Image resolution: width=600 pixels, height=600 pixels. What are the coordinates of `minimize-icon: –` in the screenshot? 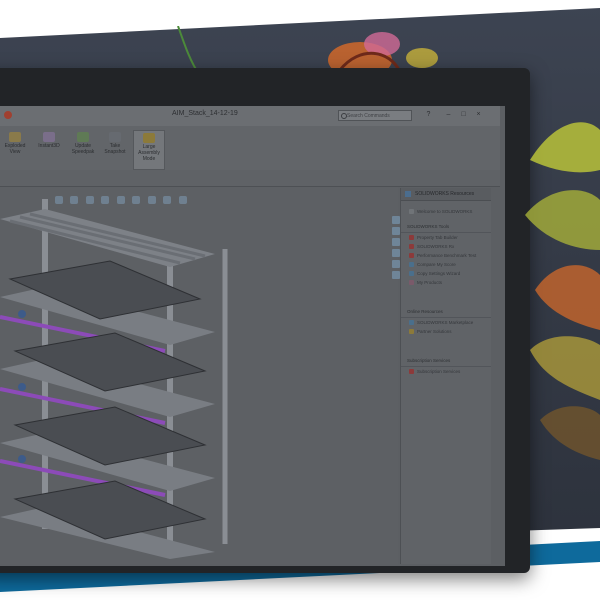 It's located at (448, 114).